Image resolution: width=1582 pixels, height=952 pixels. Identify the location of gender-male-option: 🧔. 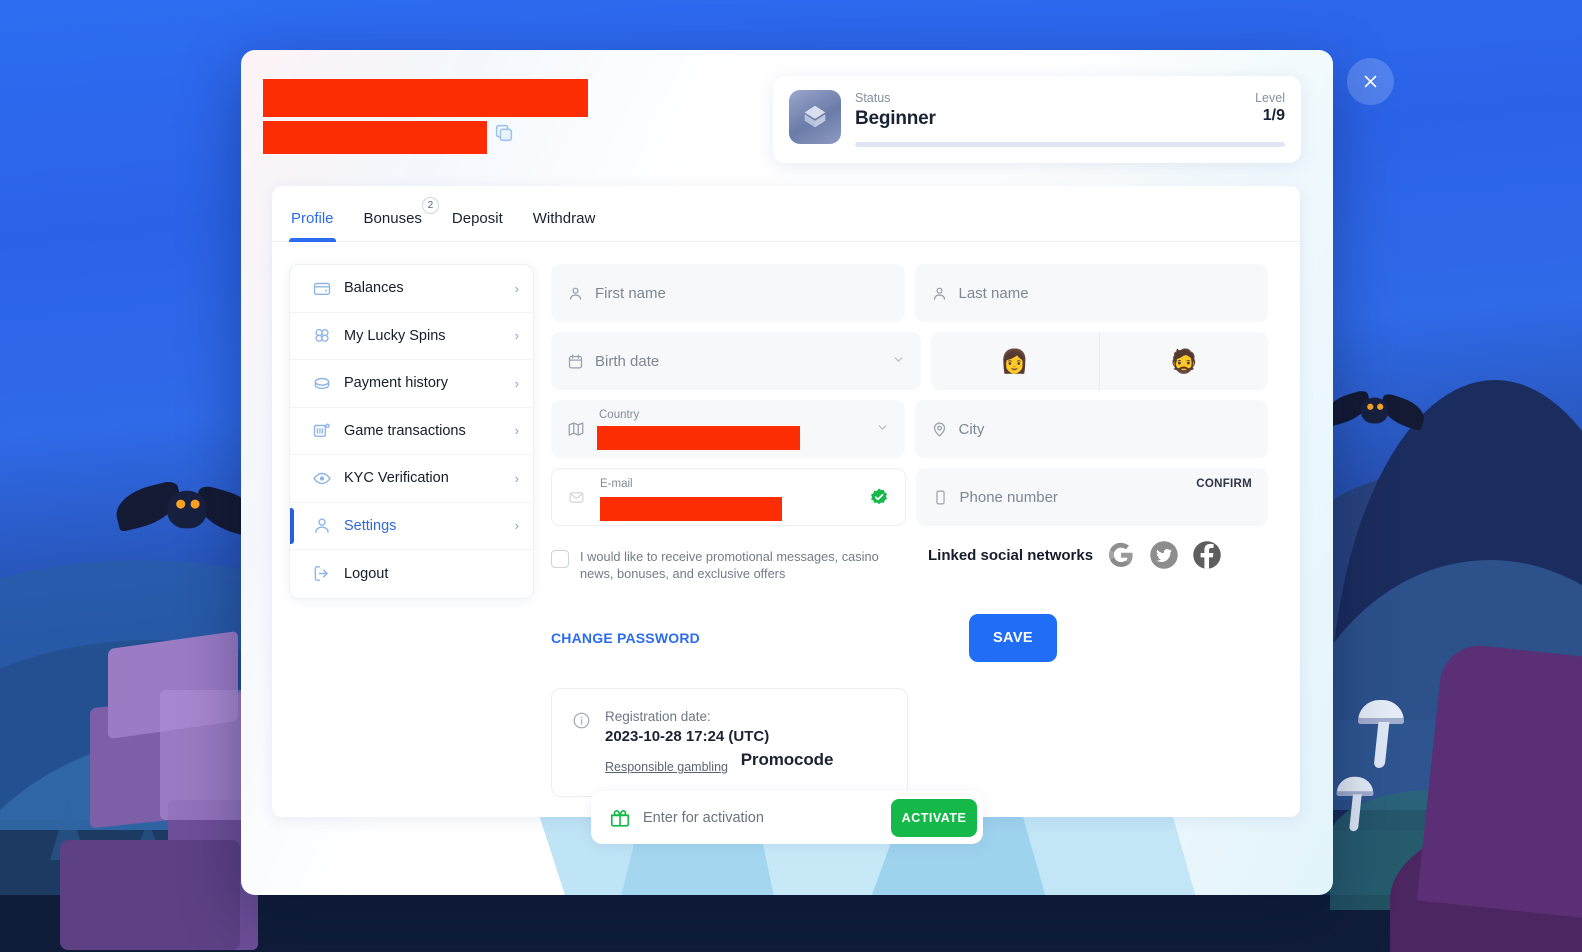
(1183, 361).